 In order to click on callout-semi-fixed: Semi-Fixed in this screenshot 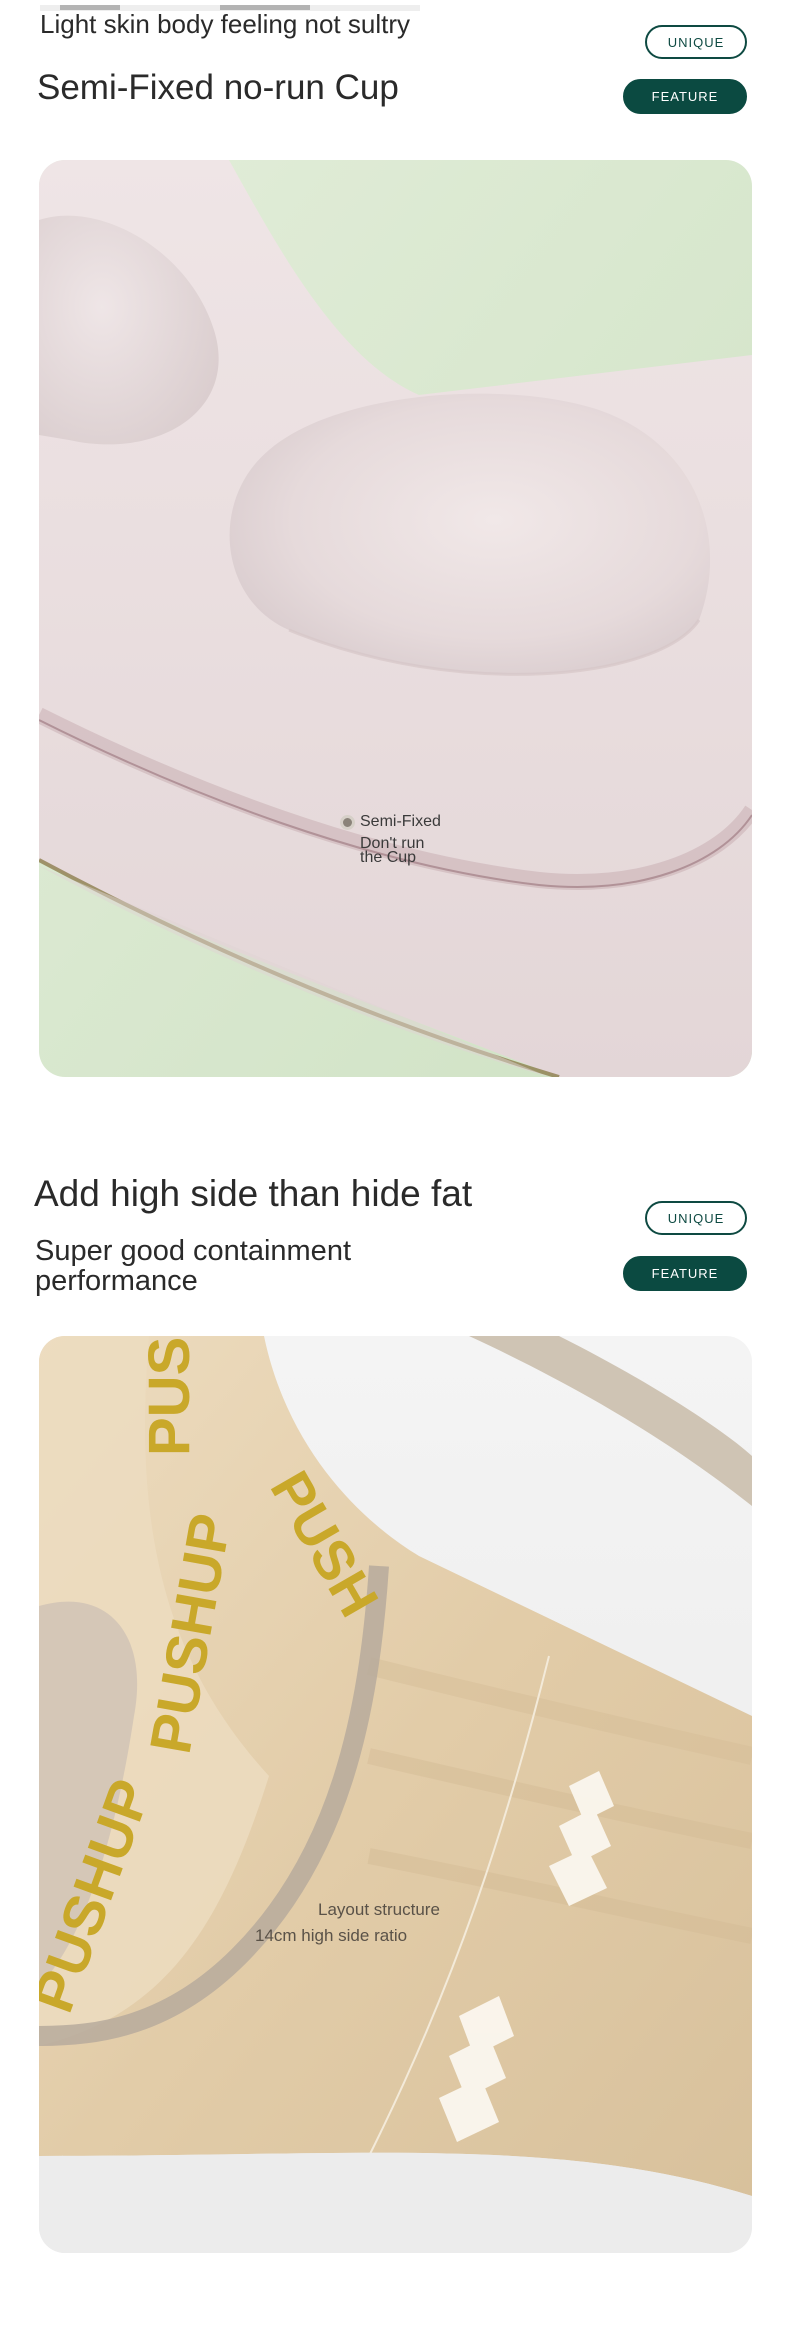, I will do `click(400, 821)`.